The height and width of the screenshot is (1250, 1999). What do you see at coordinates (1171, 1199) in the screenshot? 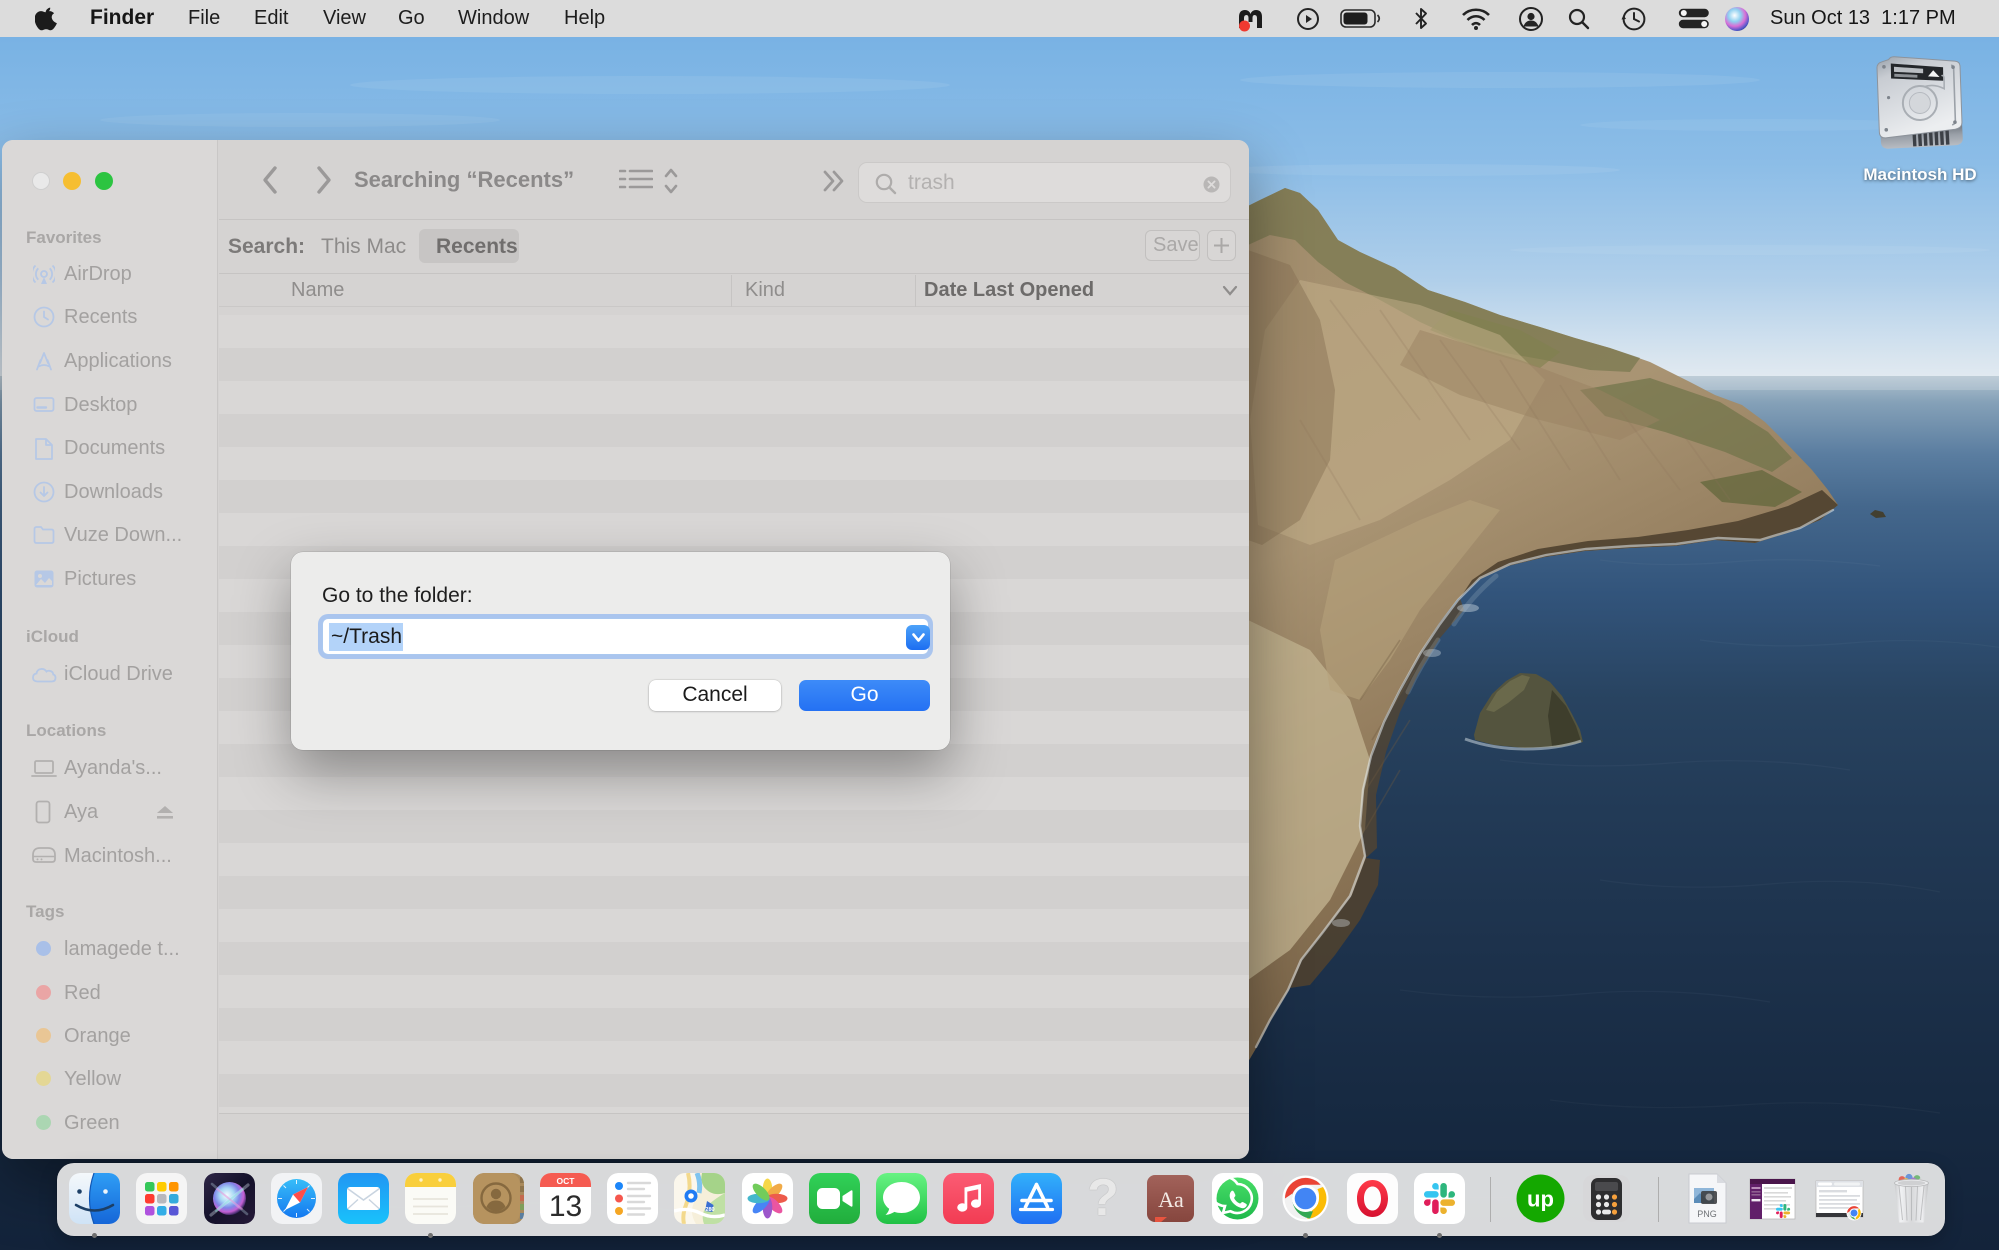
I see `svg-text: Aa` at bounding box center [1171, 1199].